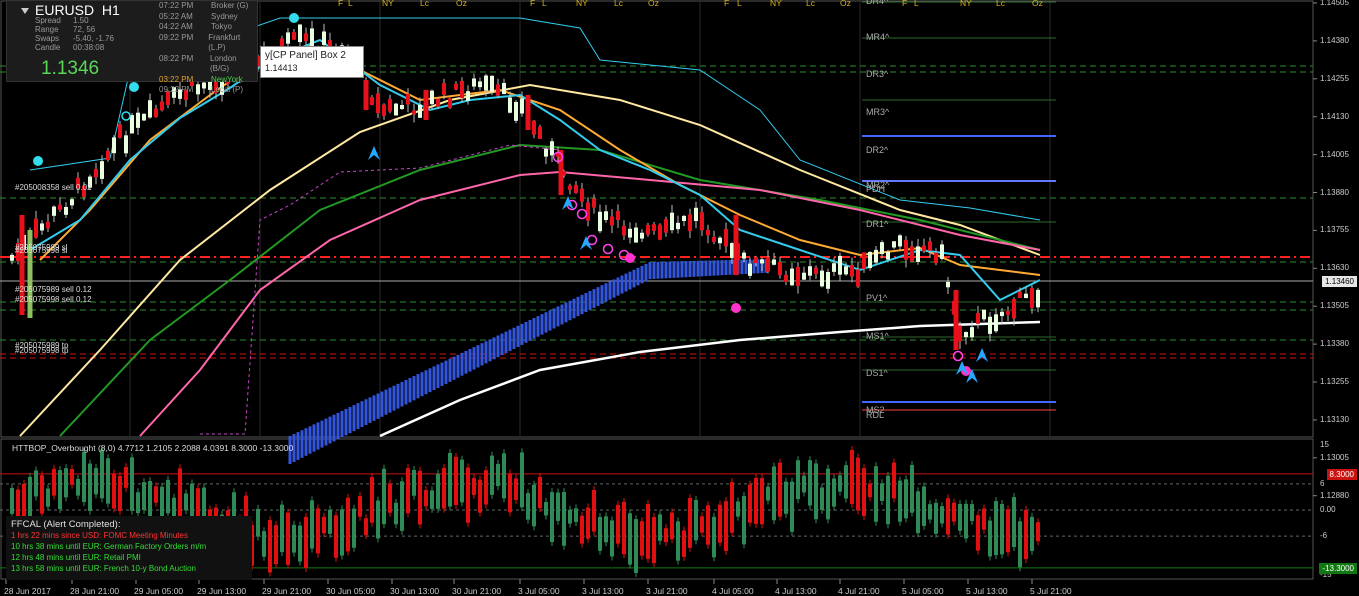 This screenshot has width=1359, height=596. Describe the element at coordinates (1324, 444) in the screenshot. I see `indicator-axis-label: 15` at that location.